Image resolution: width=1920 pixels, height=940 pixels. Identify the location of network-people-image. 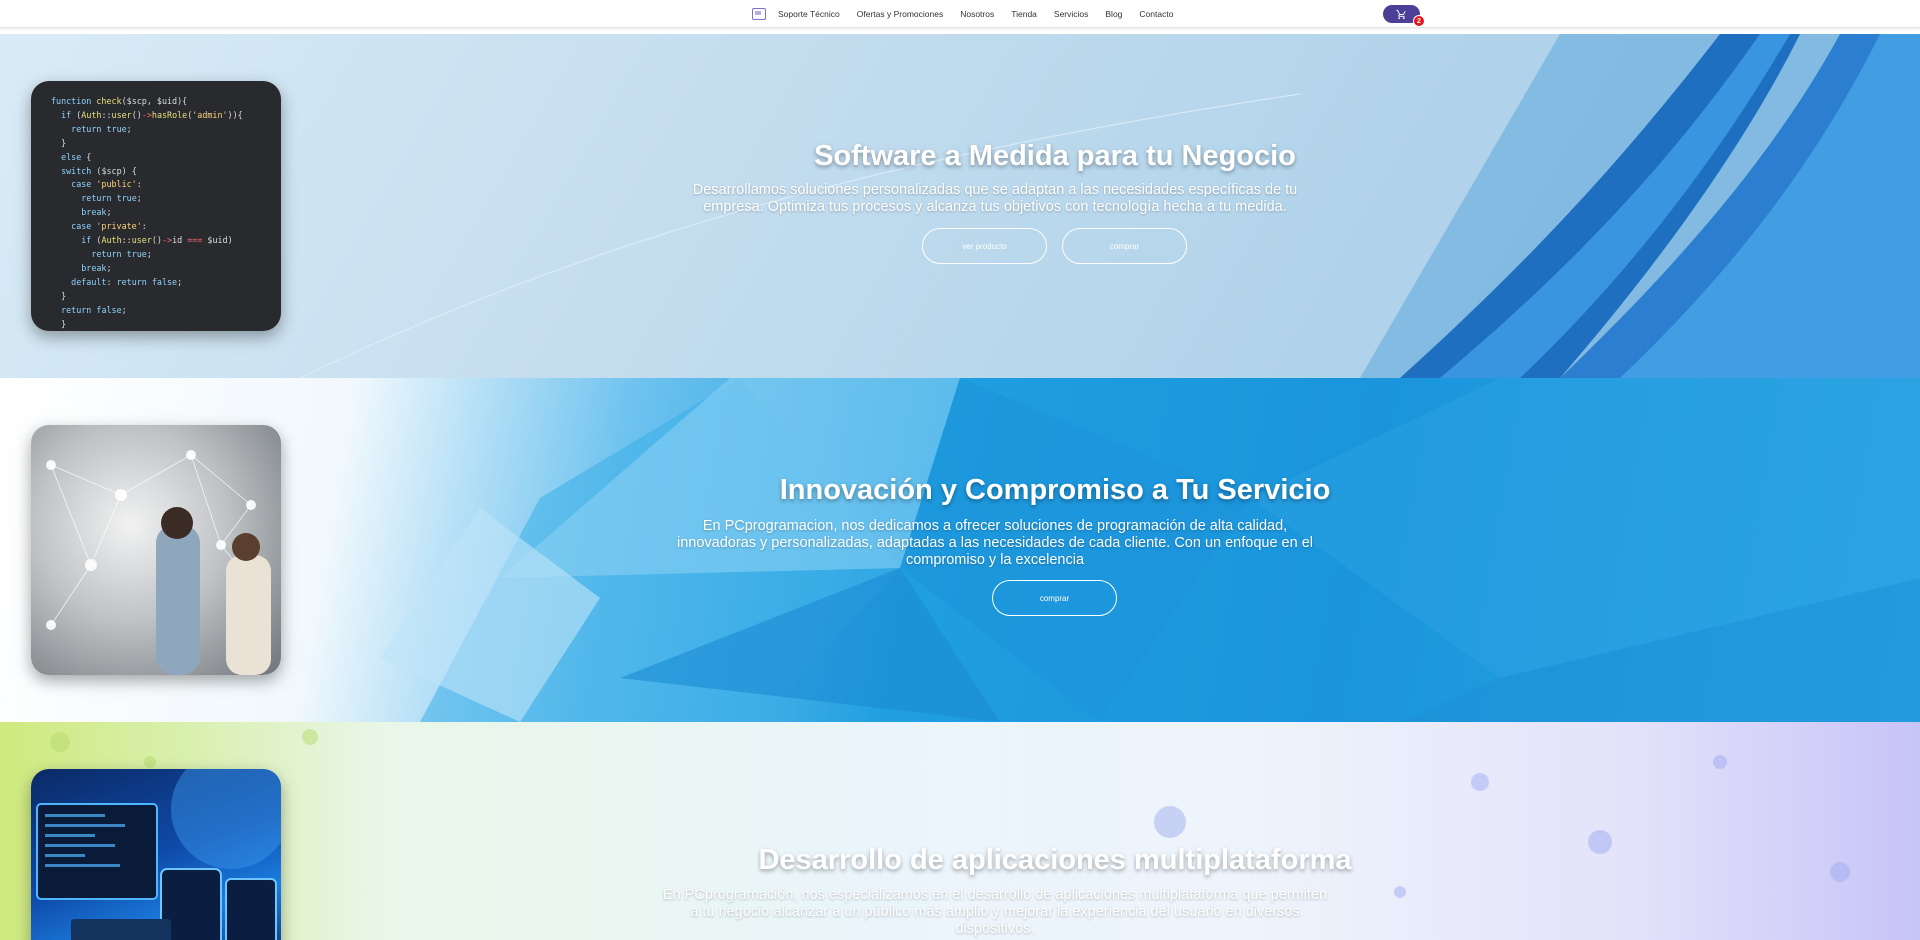
(156, 550).